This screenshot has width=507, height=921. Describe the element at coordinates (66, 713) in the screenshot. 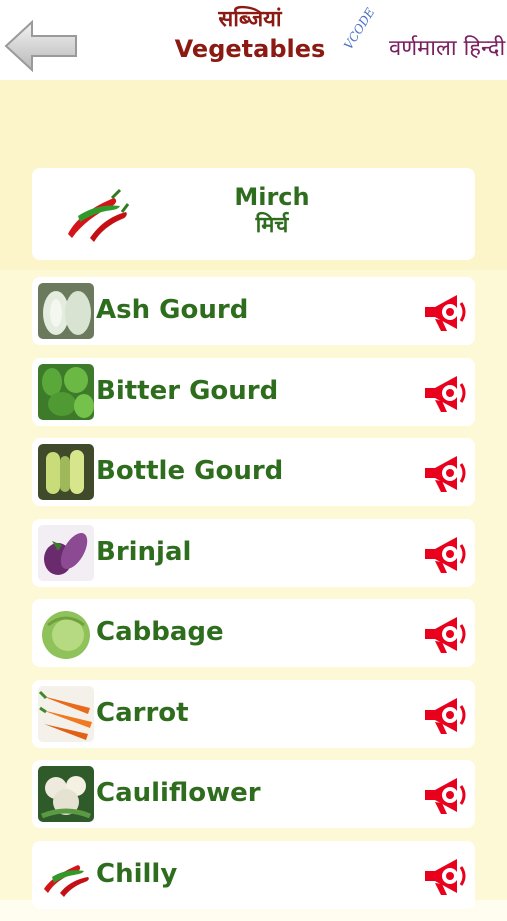

I see `carrot-image` at that location.